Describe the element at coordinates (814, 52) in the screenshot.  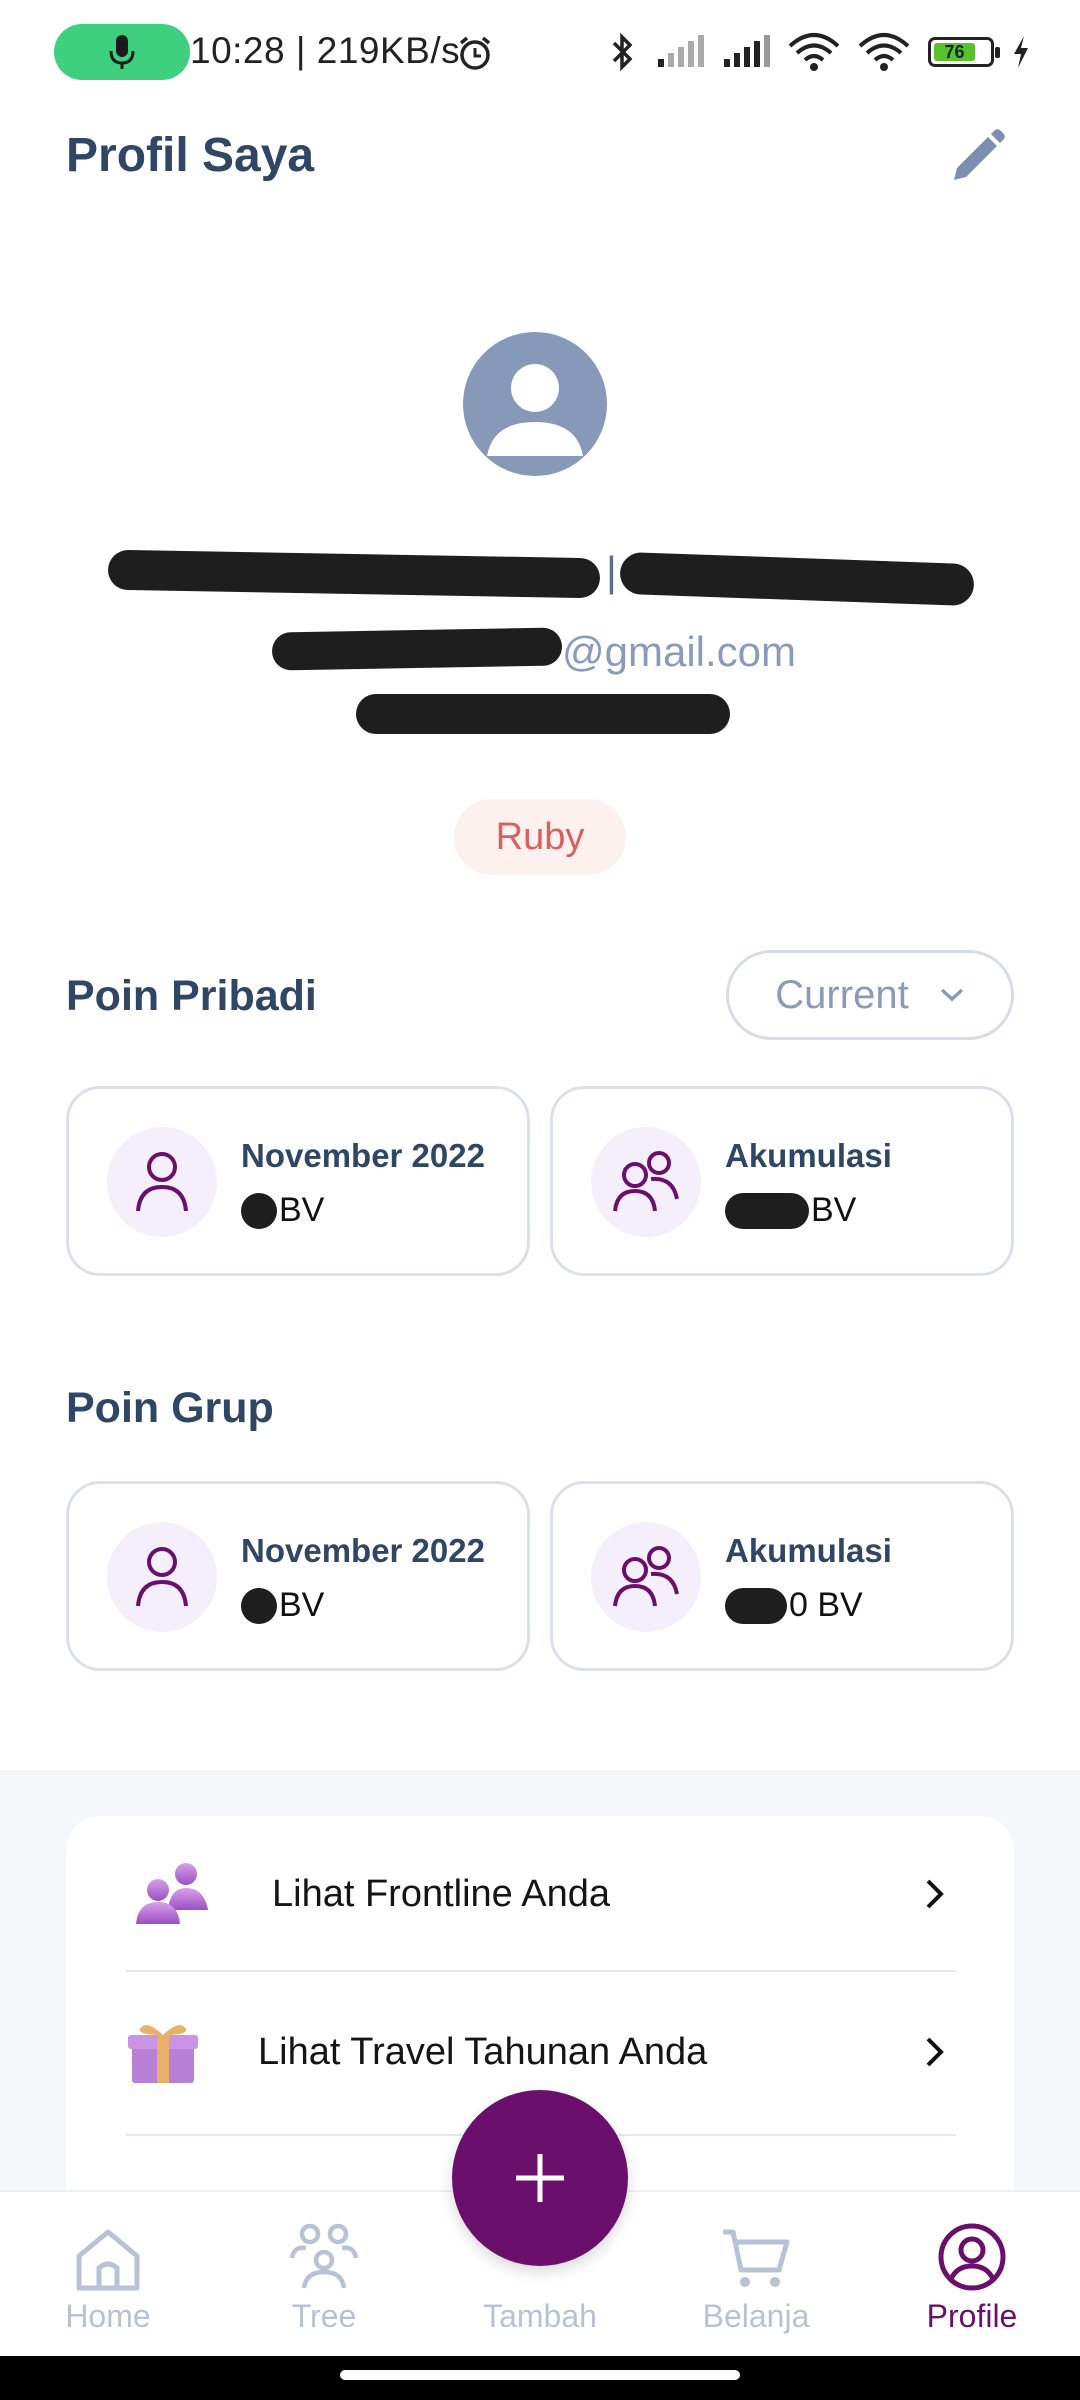
I see `wifi-link-icon` at that location.